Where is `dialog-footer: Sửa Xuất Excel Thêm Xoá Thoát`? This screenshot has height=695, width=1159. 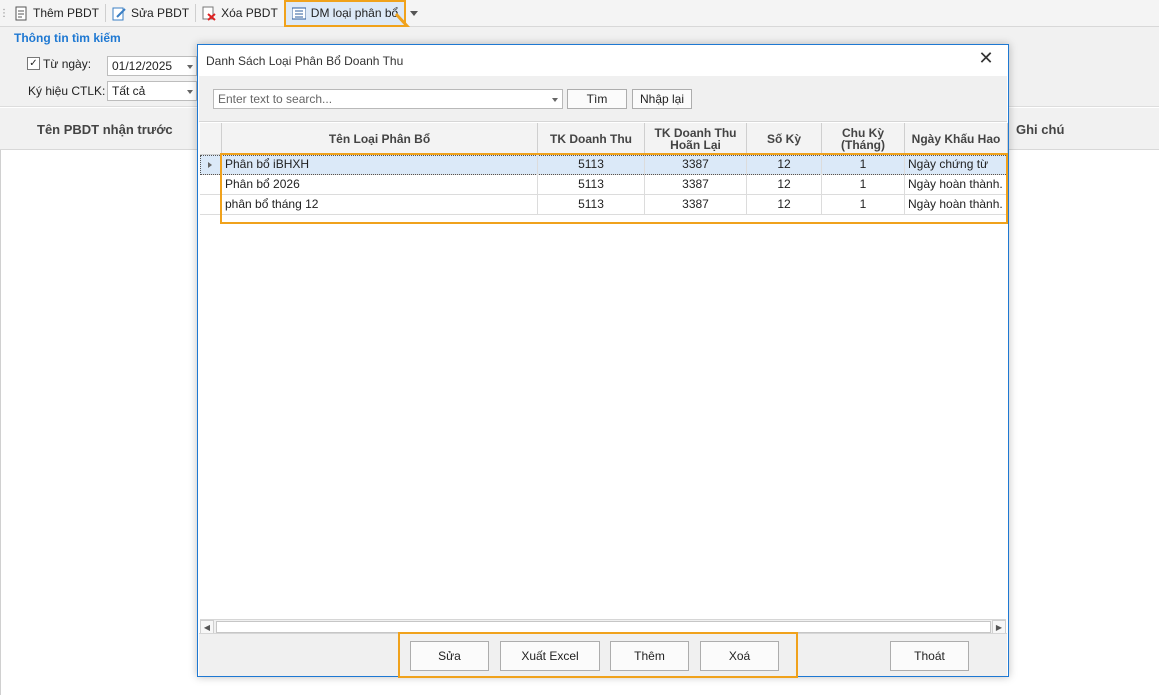 dialog-footer: Sửa Xuất Excel Thêm Xoá Thoát is located at coordinates (603, 654).